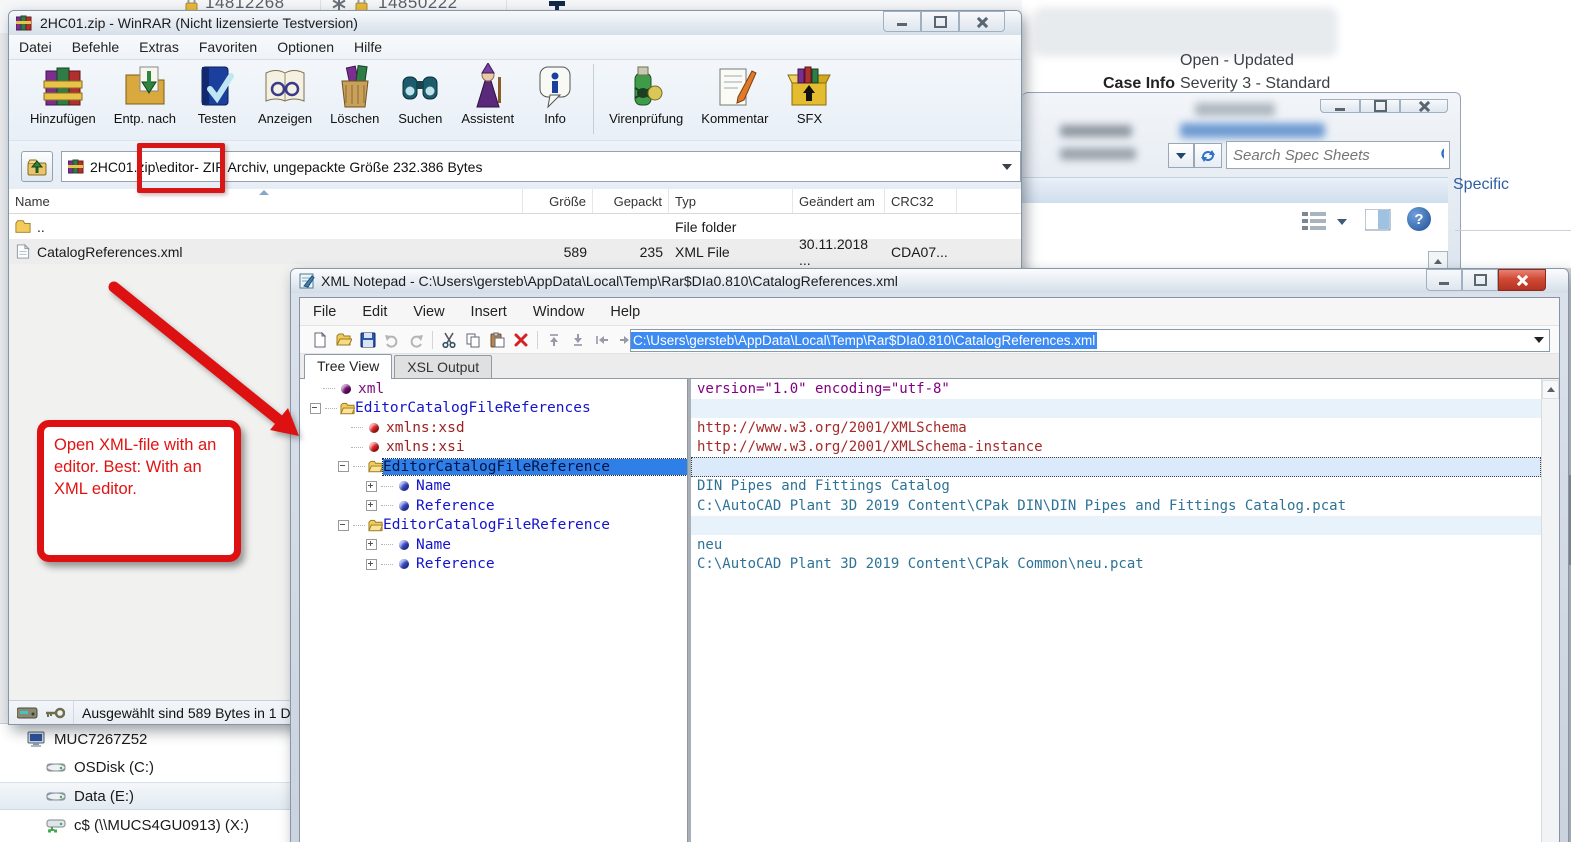 Image resolution: width=1571 pixels, height=842 pixels. What do you see at coordinates (555, 99) in the screenshot?
I see `winrar-tool-info: Info` at bounding box center [555, 99].